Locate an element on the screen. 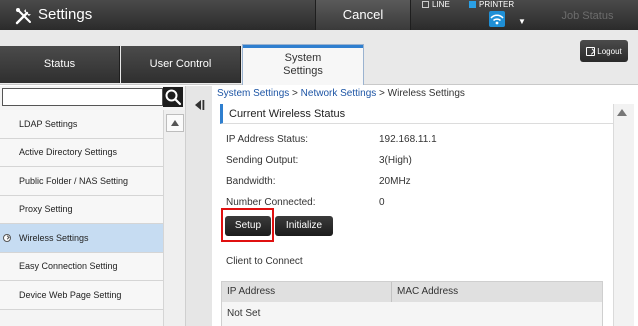  search-button is located at coordinates (173, 97).